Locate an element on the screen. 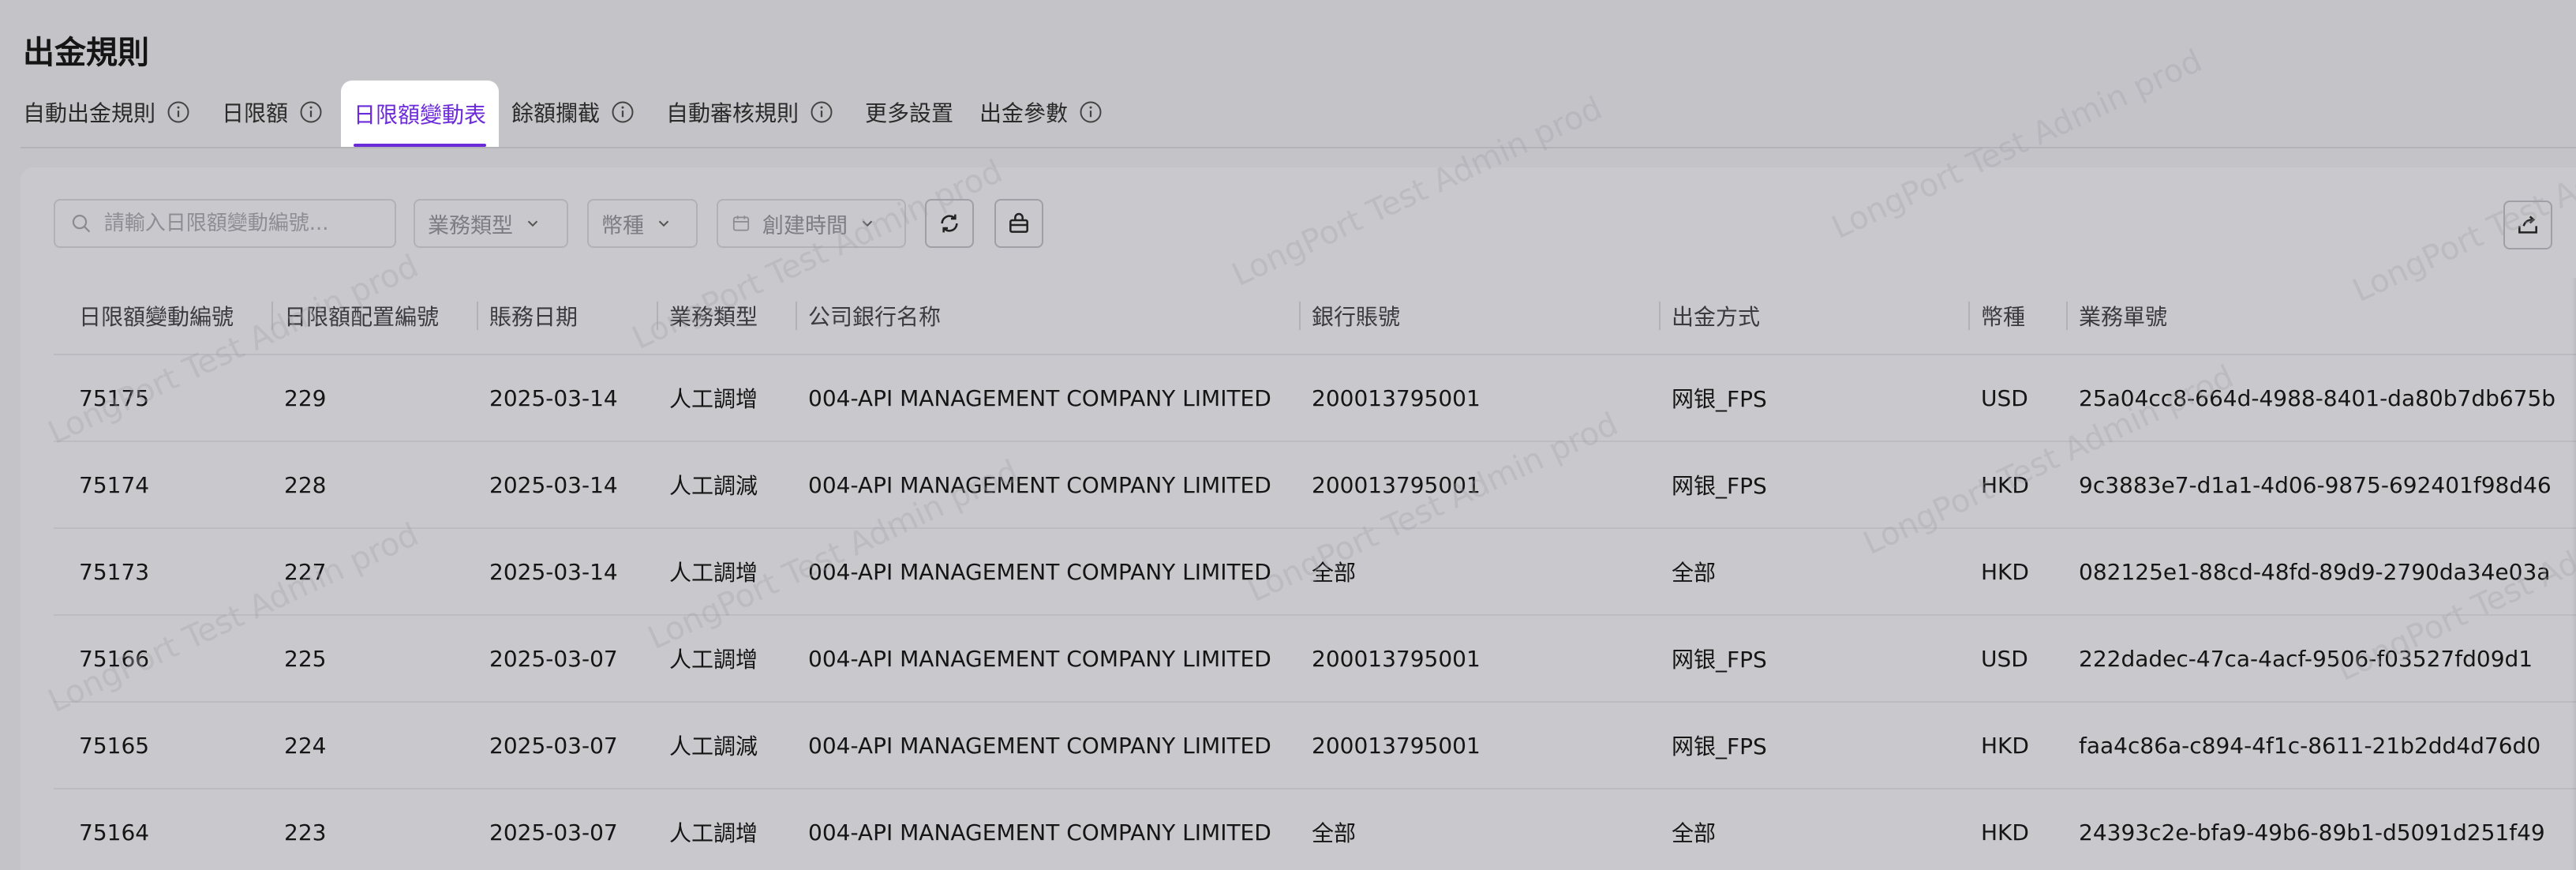 The image size is (2576, 870). tab-label: 日限額 is located at coordinates (255, 113).